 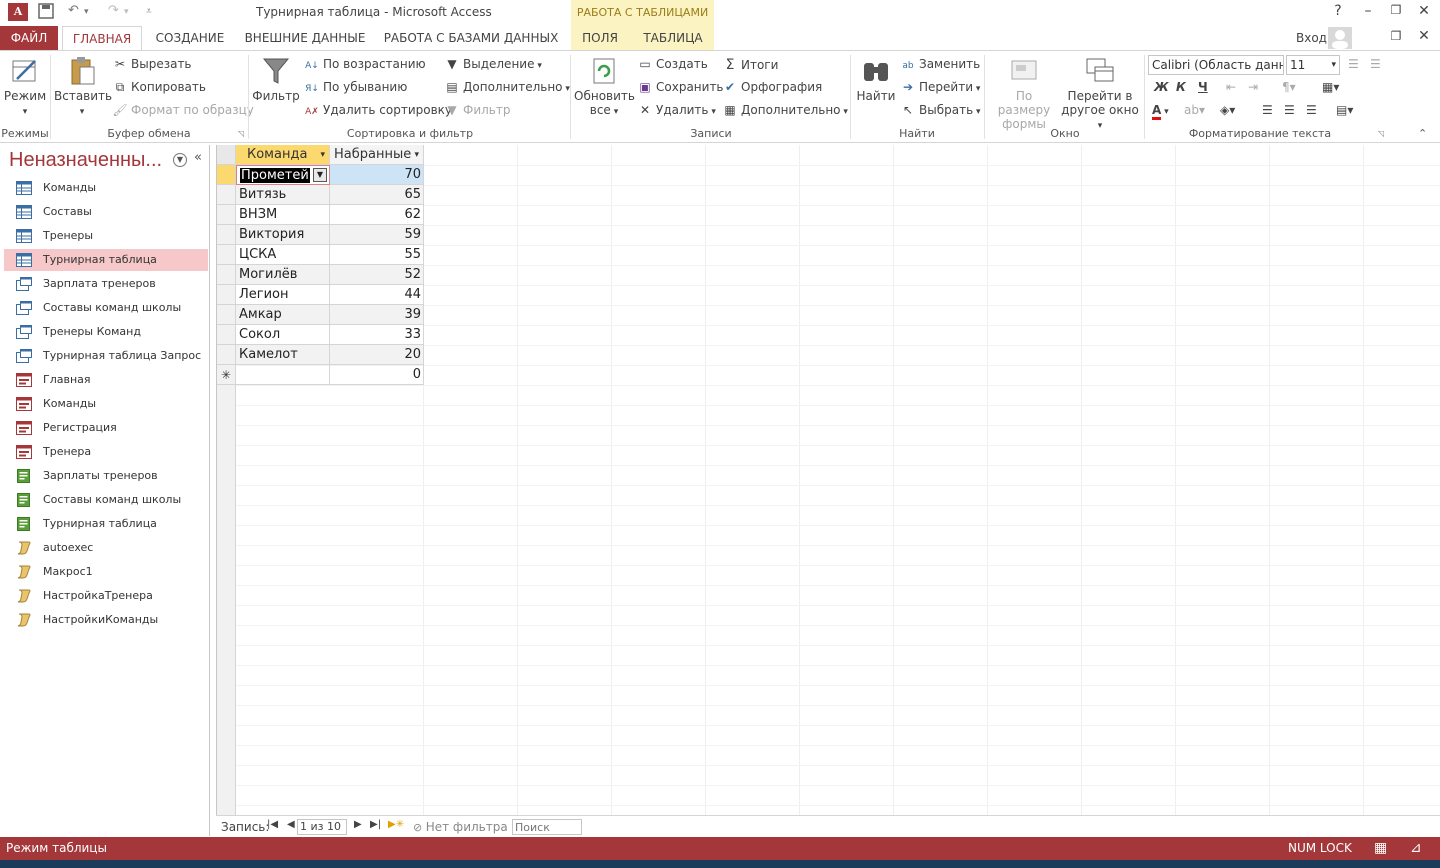 What do you see at coordinates (106, 548) in the screenshot?
I see `nav-item-macro: autoexec` at bounding box center [106, 548].